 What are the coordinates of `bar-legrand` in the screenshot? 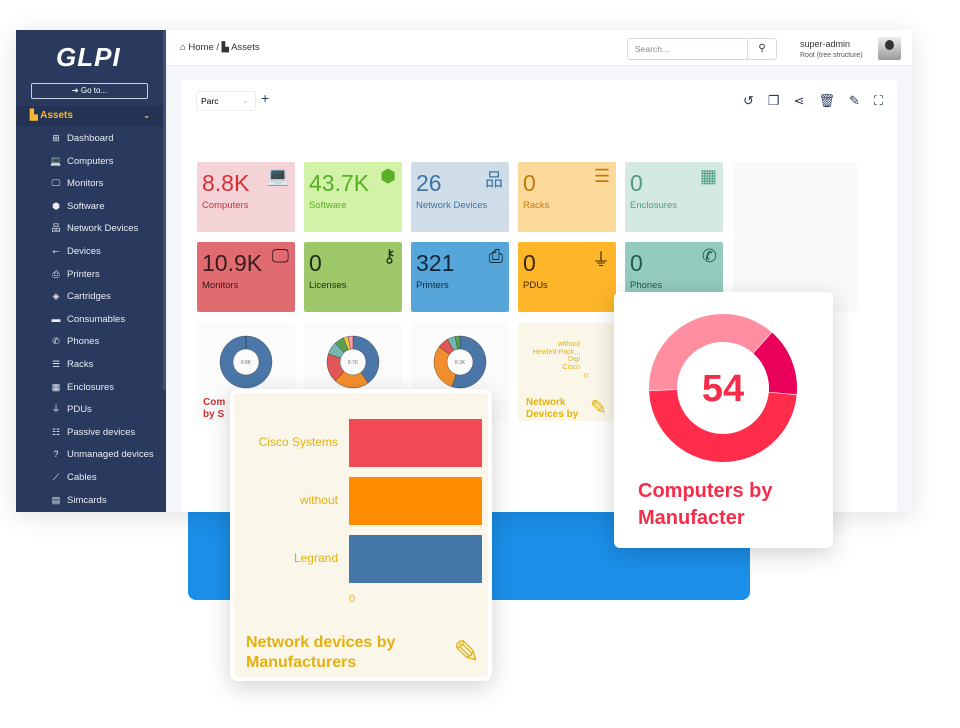 It's located at (415, 559).